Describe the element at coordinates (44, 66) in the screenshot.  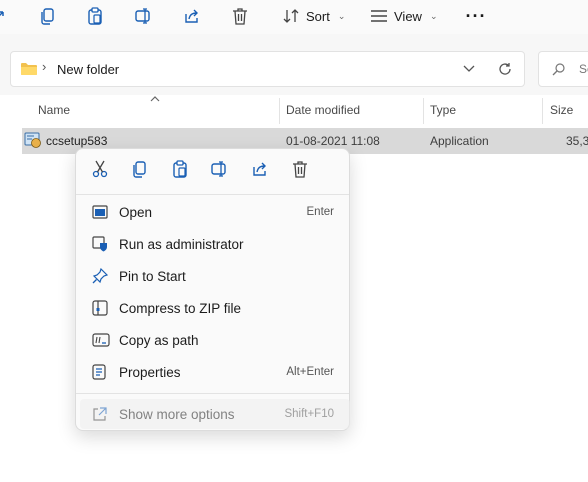
I see `chevron-right-icon: ›` at that location.